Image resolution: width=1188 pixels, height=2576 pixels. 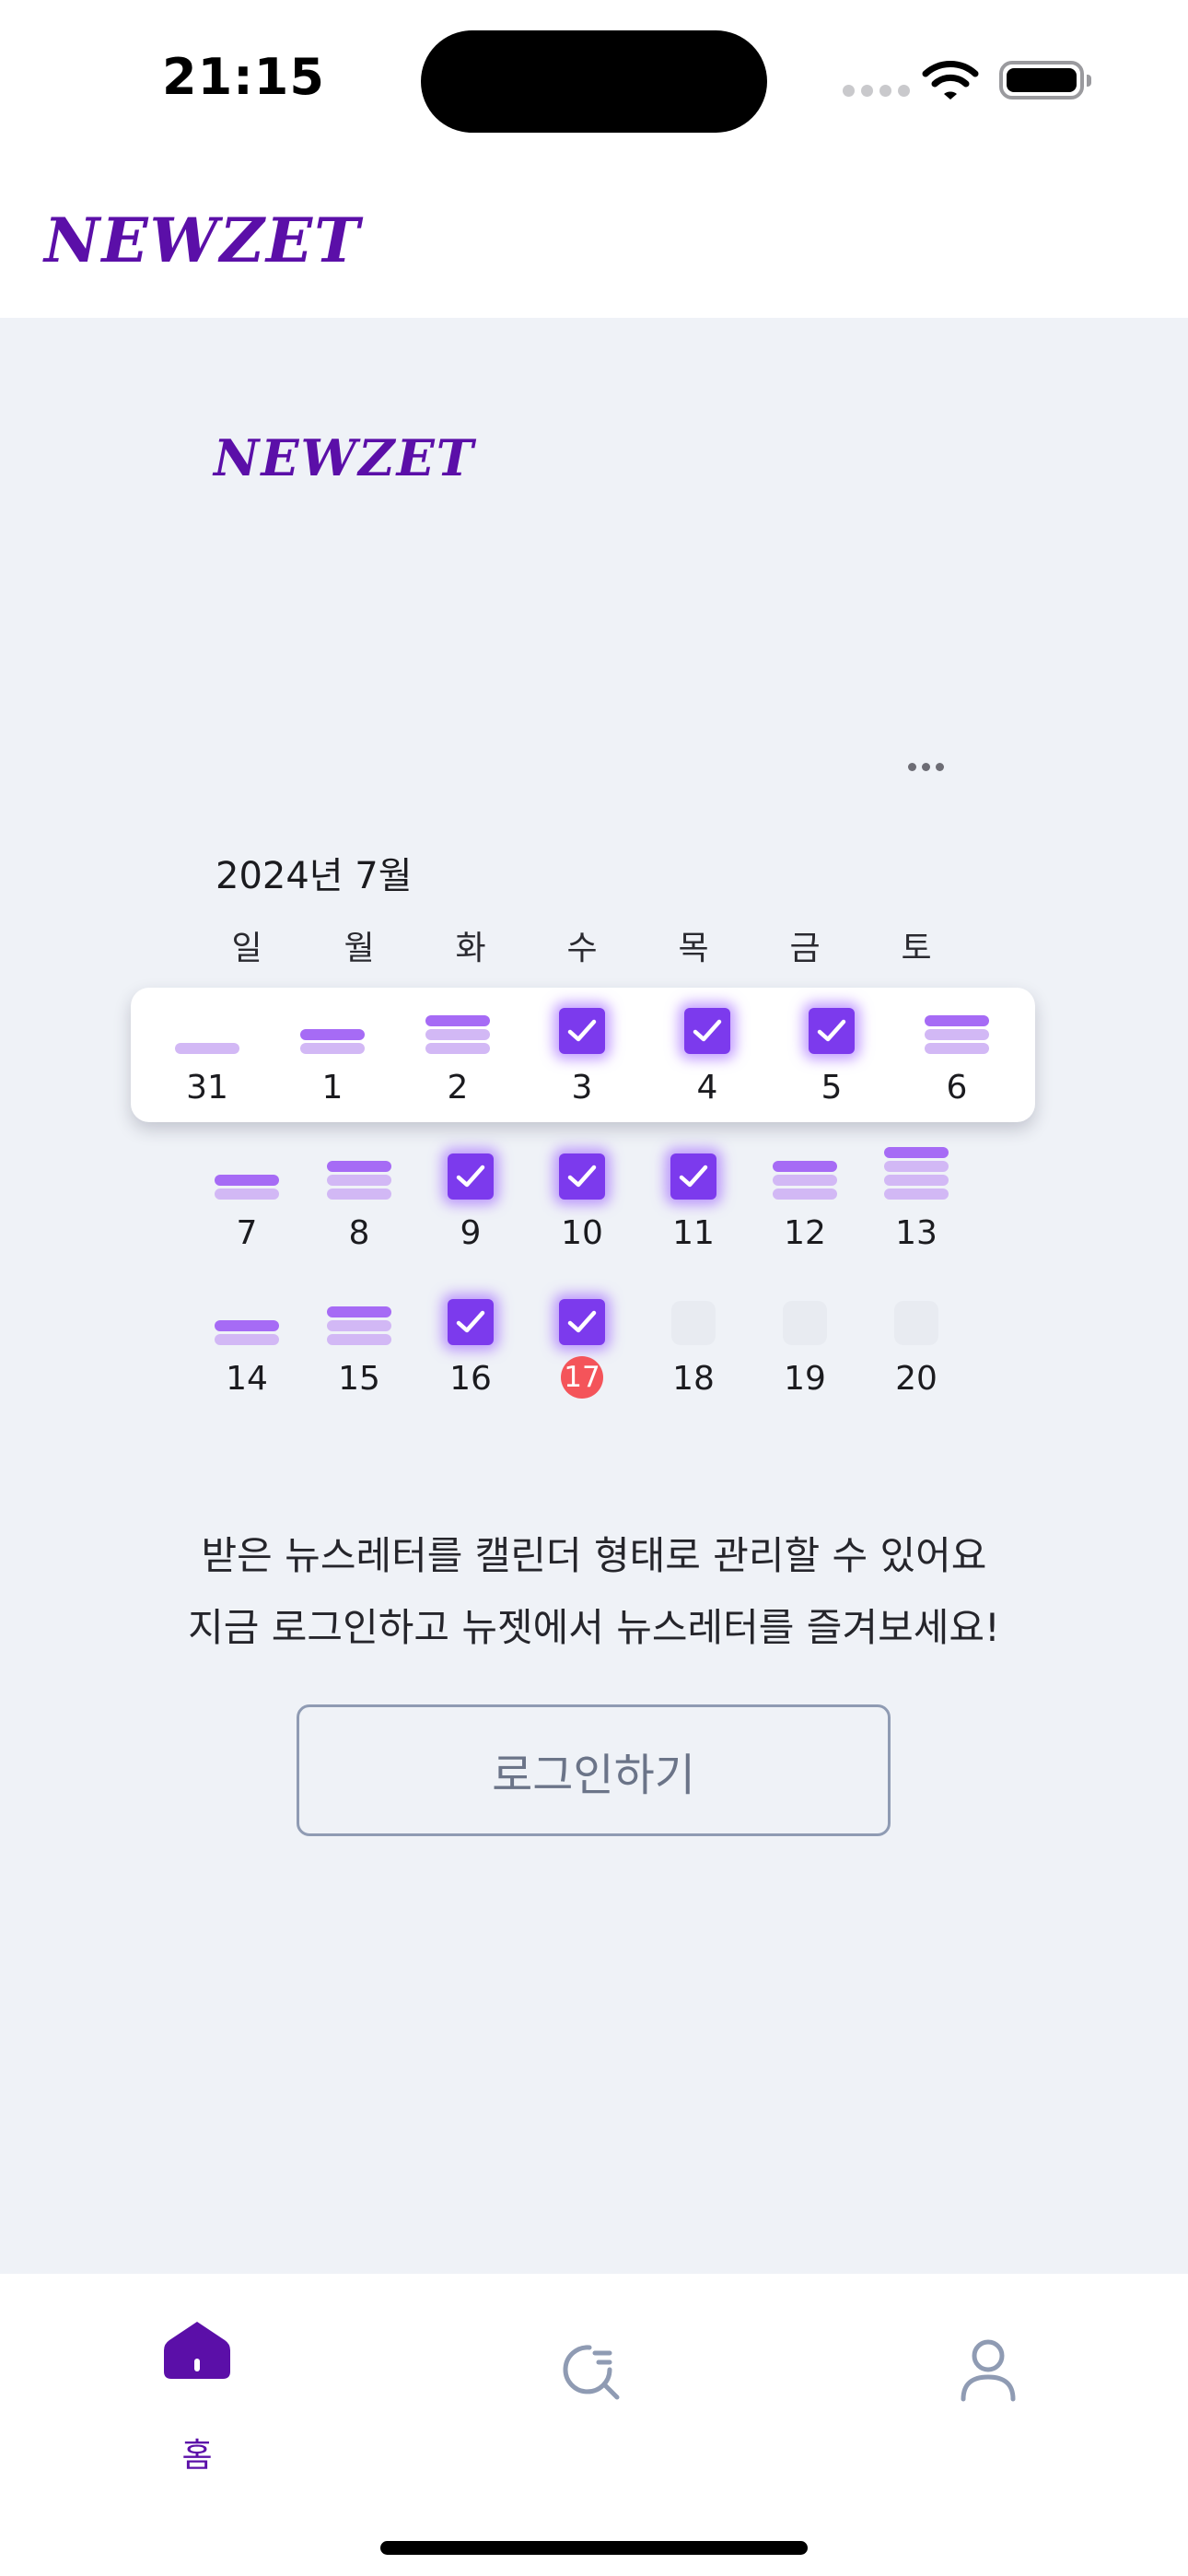 I want to click on weekday-label: 수, so click(x=582, y=949).